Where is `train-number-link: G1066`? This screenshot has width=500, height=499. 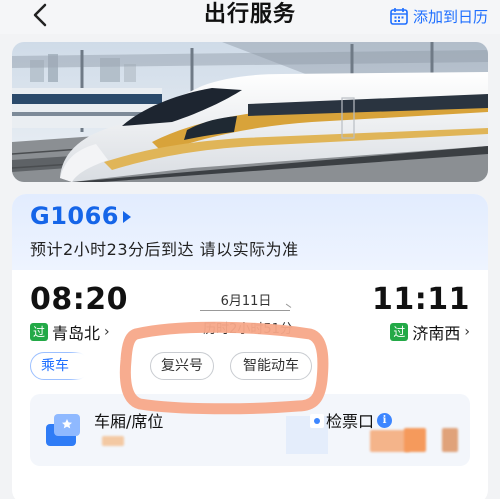 train-number-link: G1066 is located at coordinates (80, 216).